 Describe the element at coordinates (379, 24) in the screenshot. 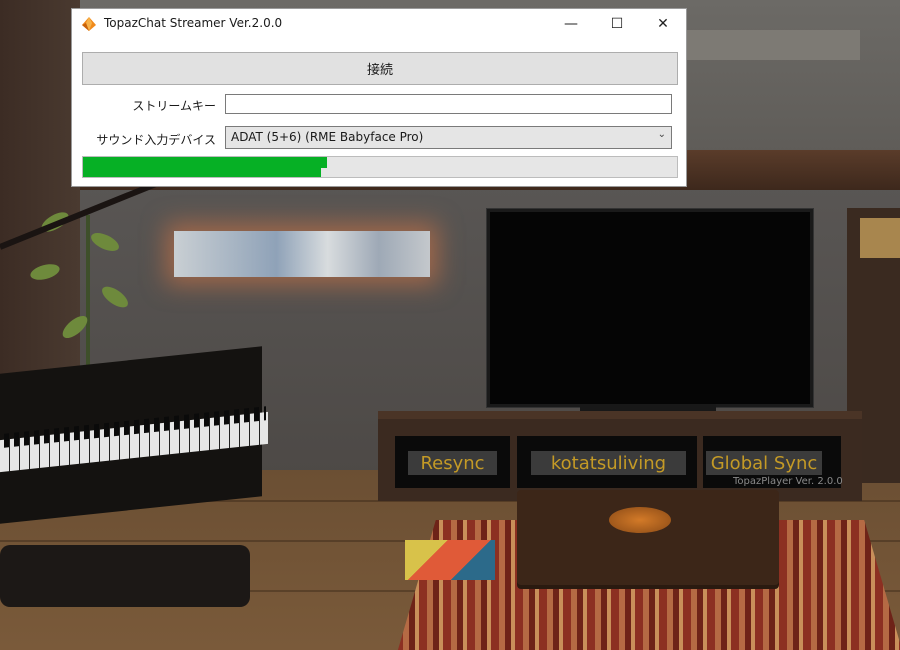

I see `title-bar: TopazChat Streamer Ver.2.0.0 — ☐ ✕` at that location.